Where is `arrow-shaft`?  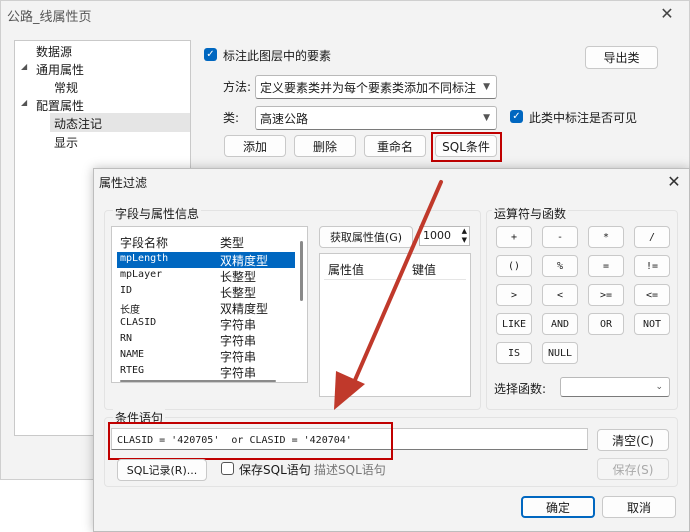
arrow-shaft is located at coordinates (398, 281).